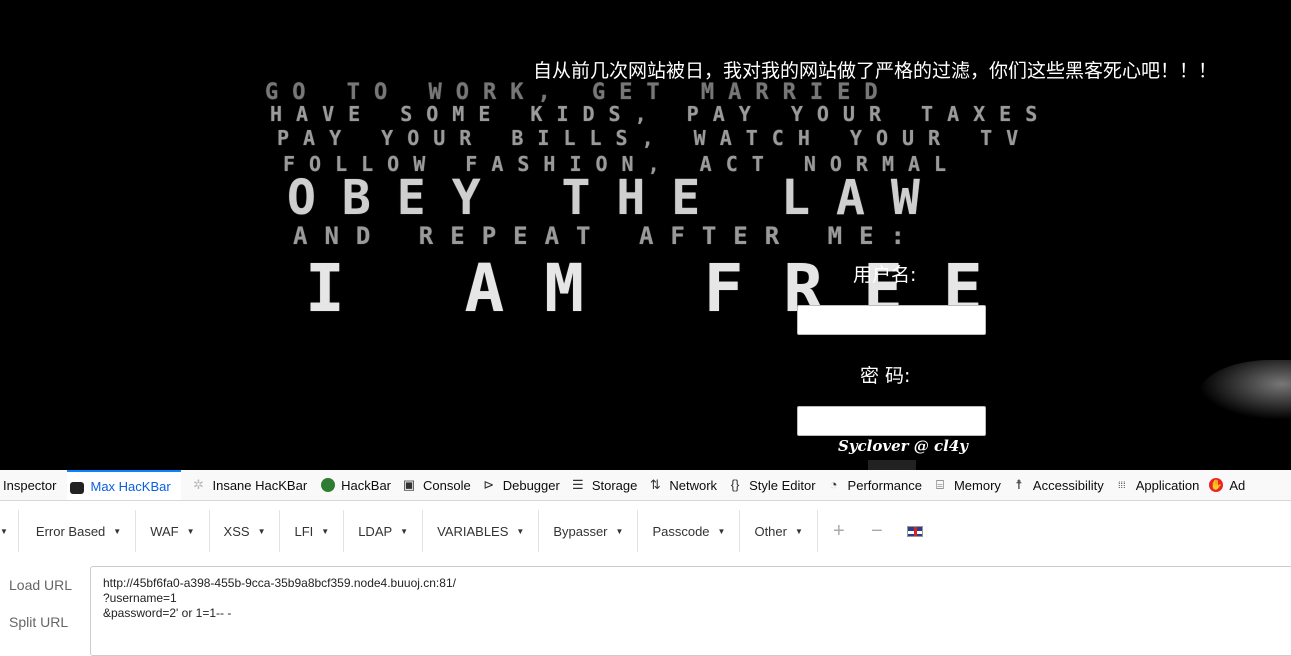  I want to click on tab-label: Memory, so click(977, 485).